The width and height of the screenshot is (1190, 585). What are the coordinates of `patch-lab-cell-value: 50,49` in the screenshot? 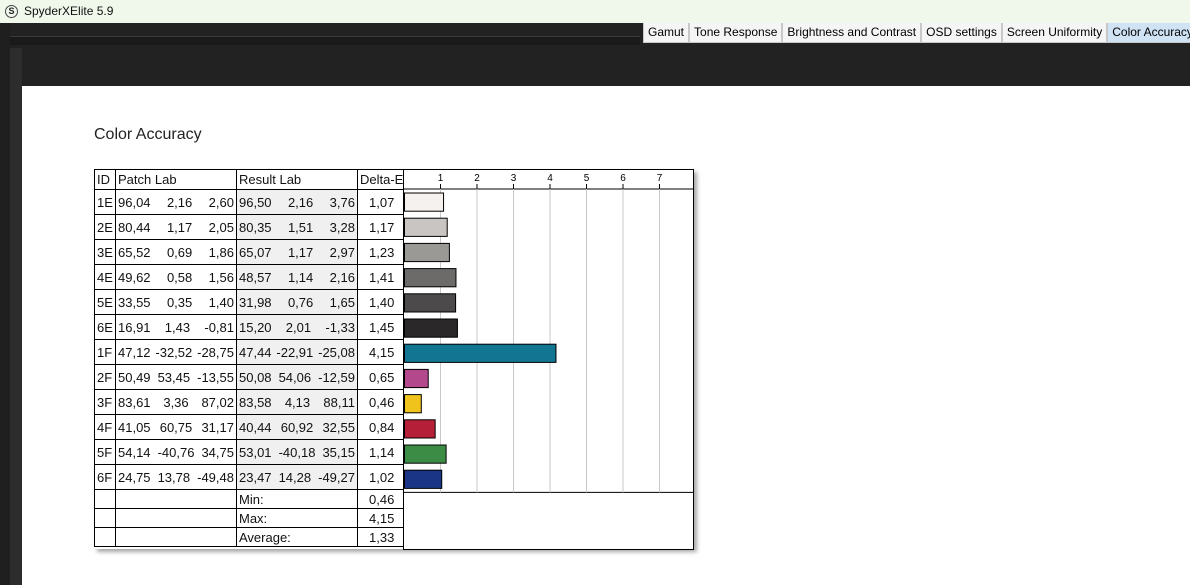 It's located at (134, 377).